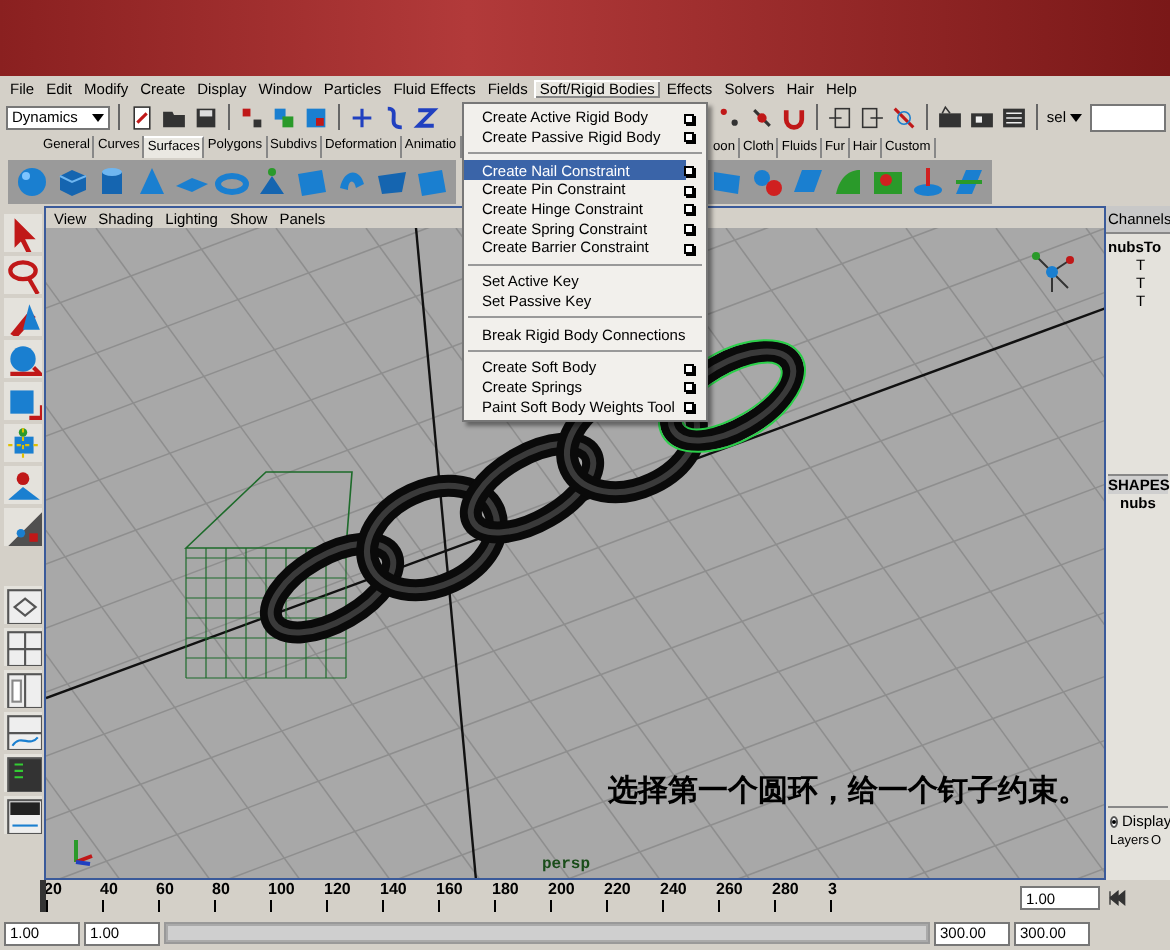 Image resolution: width=1170 pixels, height=950 pixels. Describe the element at coordinates (22, 773) in the screenshot. I see `outliner-layout-icon` at that location.